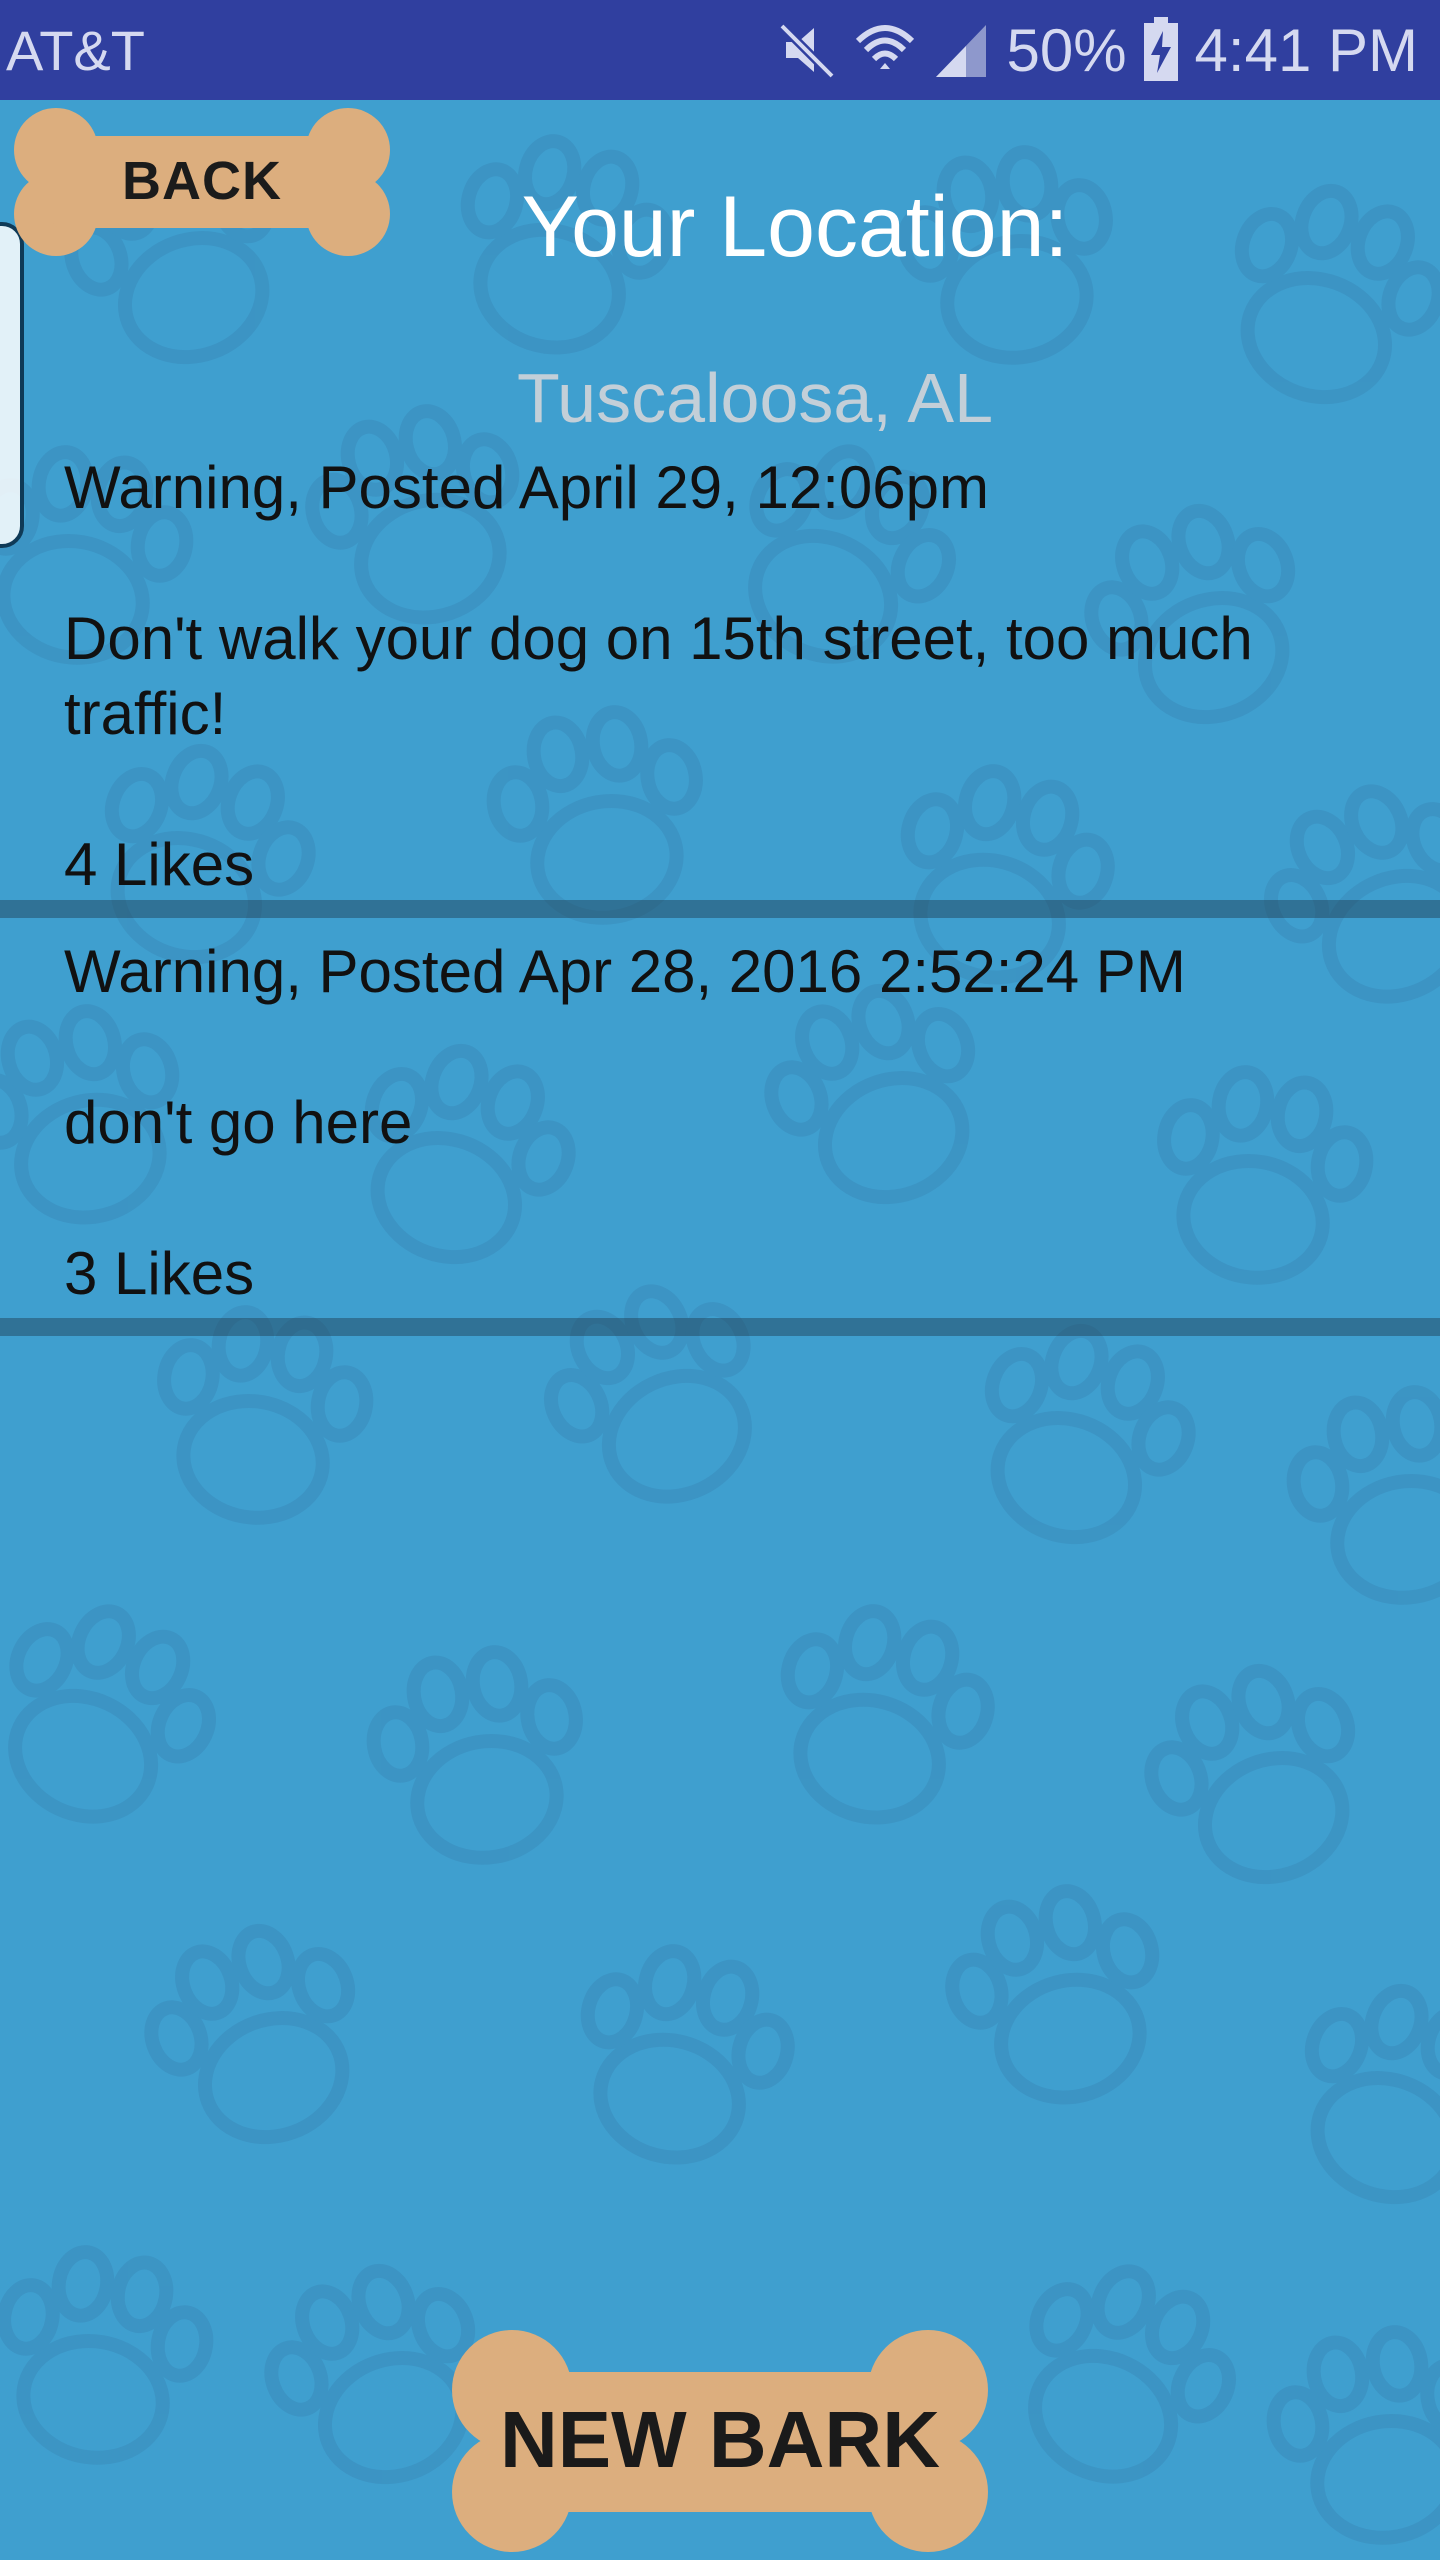 Image resolution: width=1440 pixels, height=2560 pixels. I want to click on status-bar: AT&T 50% 4:41 PM, so click(720, 50).